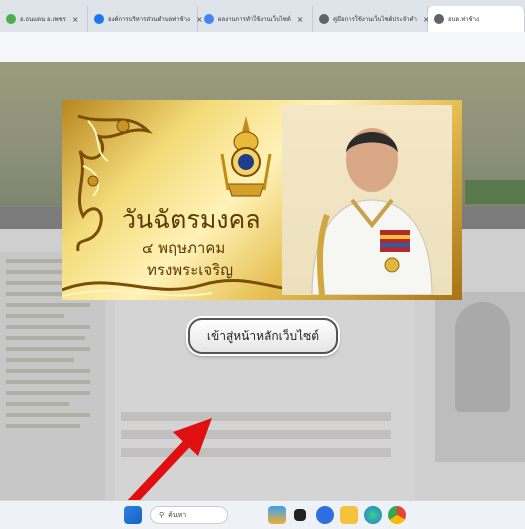  Describe the element at coordinates (349, 515) in the screenshot. I see `file-explorer-icon` at that location.